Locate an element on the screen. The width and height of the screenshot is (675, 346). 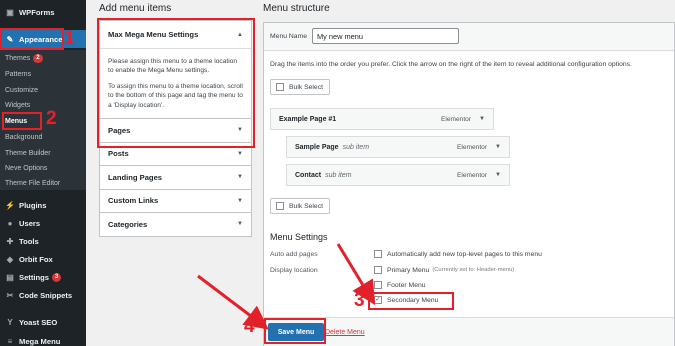
fox-icon: ◆ is located at coordinates (10, 259).